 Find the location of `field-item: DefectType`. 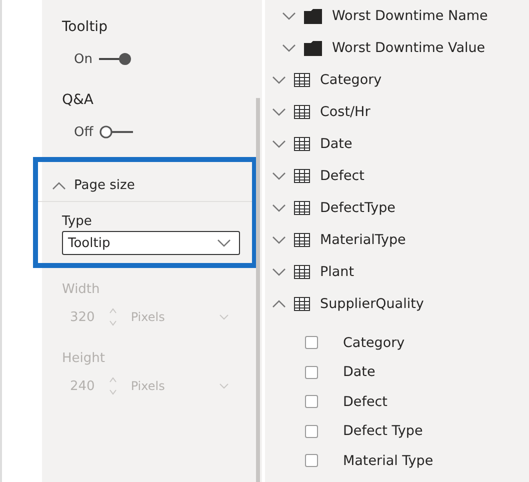

field-item: DefectType is located at coordinates (358, 208).